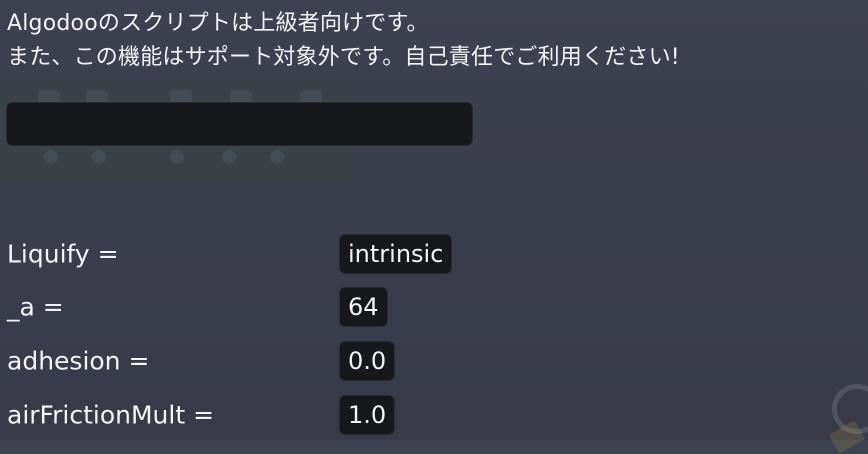 The height and width of the screenshot is (454, 868). What do you see at coordinates (367, 415) in the screenshot?
I see `property-value-field: 1.0` at bounding box center [367, 415].